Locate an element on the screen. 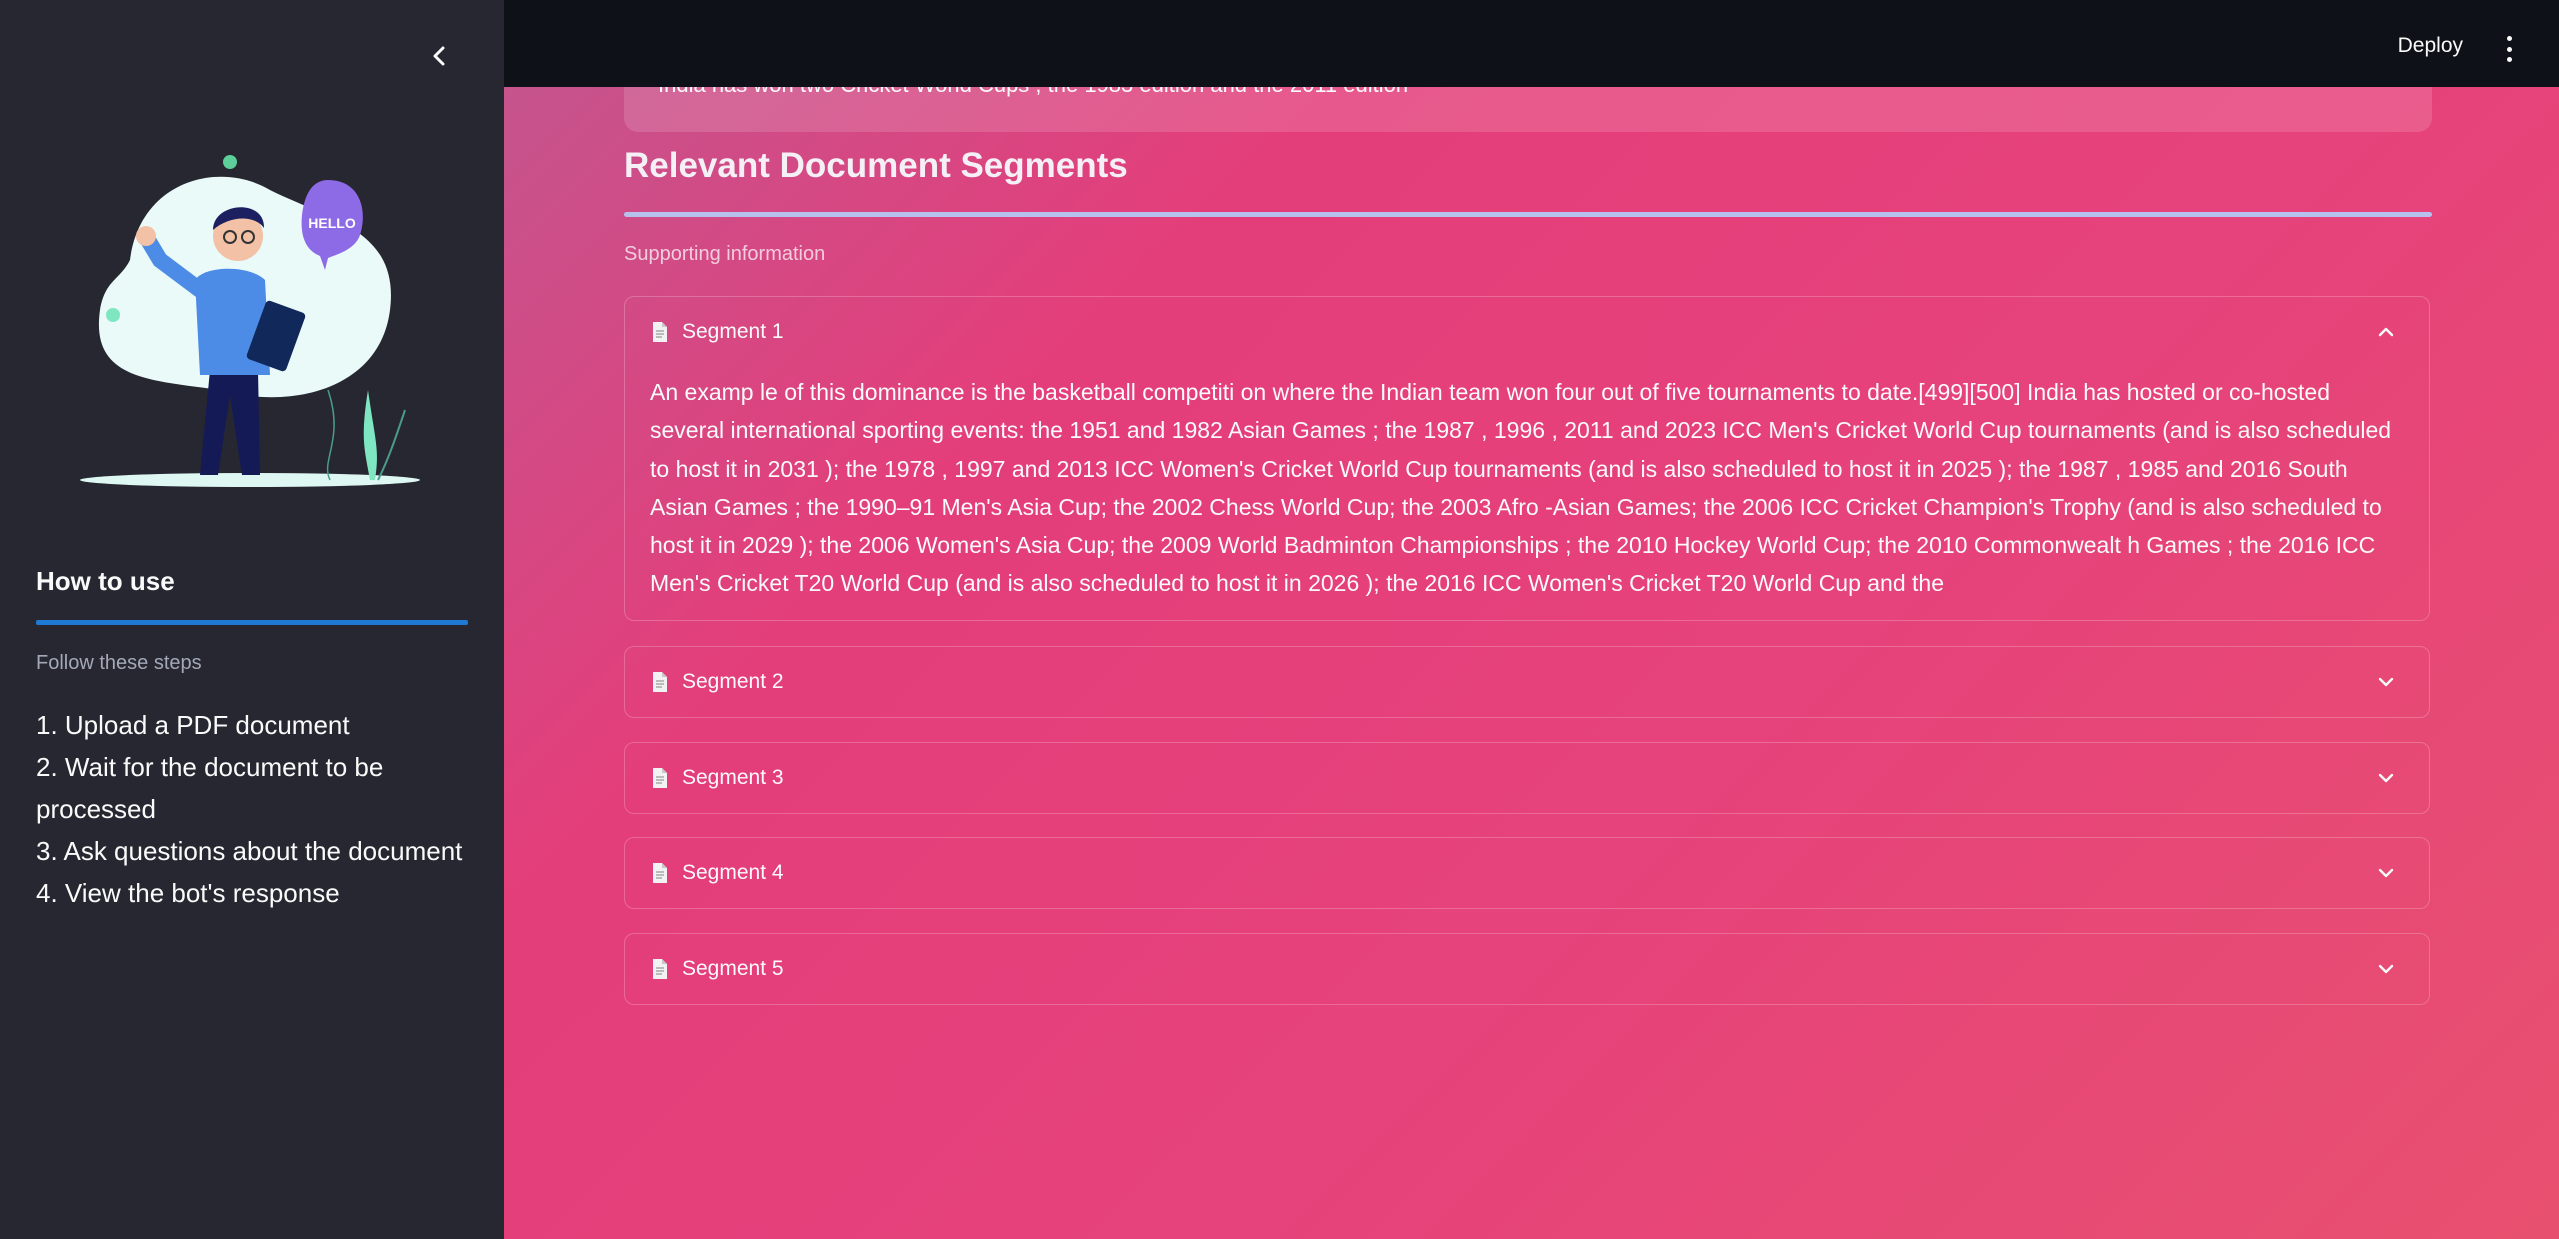 The width and height of the screenshot is (2559, 1239). hello-bubble-text: HELLO is located at coordinates (332, 223).